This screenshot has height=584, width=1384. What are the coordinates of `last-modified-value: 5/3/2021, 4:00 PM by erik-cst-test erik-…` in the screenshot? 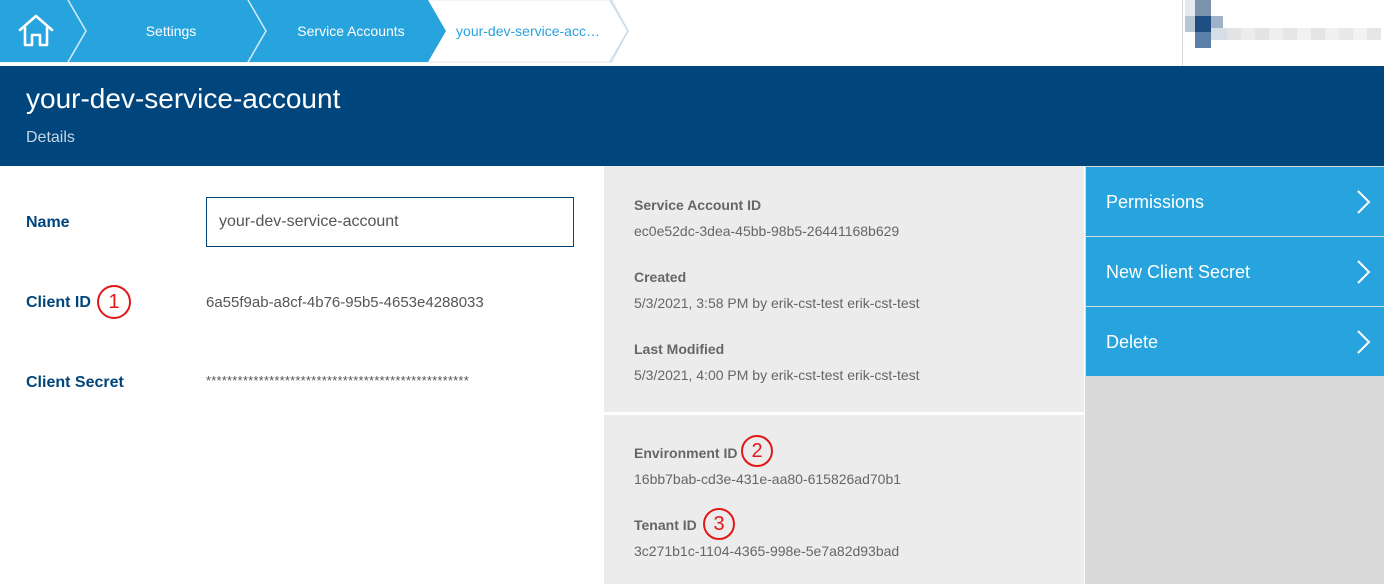 It's located at (777, 375).